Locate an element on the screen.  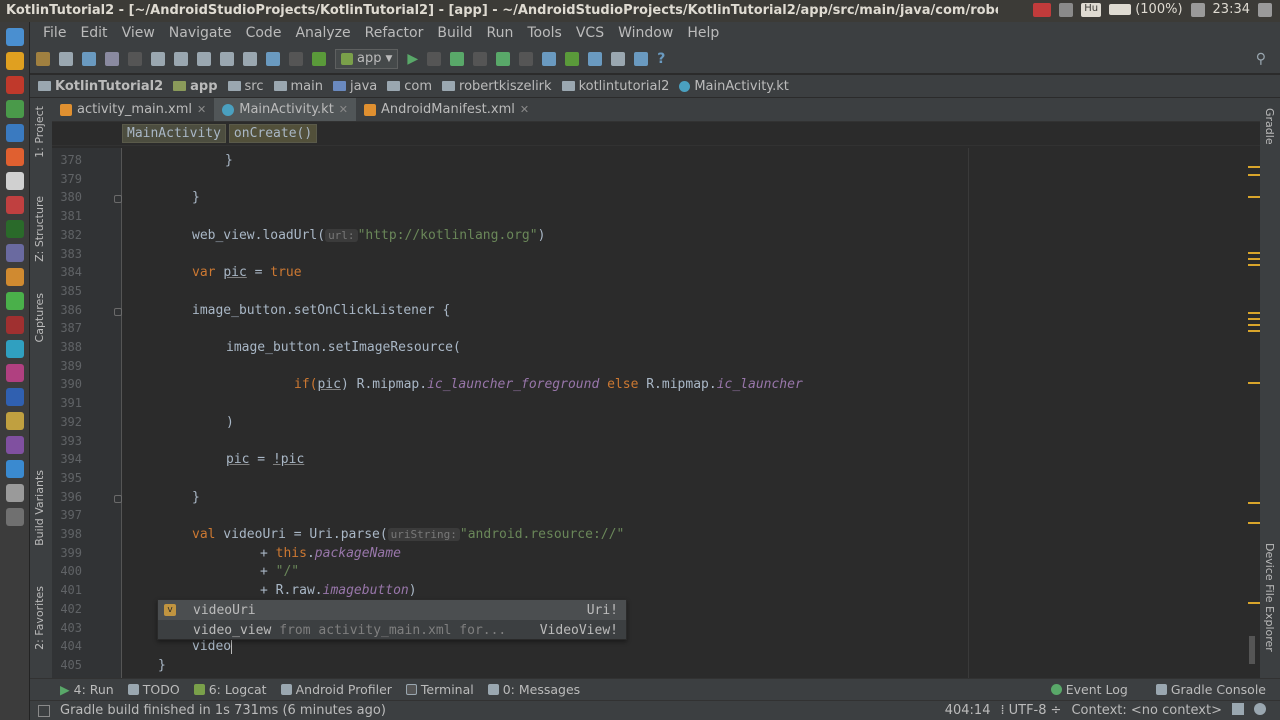
crumb-com: com is located at coordinates (409, 86).